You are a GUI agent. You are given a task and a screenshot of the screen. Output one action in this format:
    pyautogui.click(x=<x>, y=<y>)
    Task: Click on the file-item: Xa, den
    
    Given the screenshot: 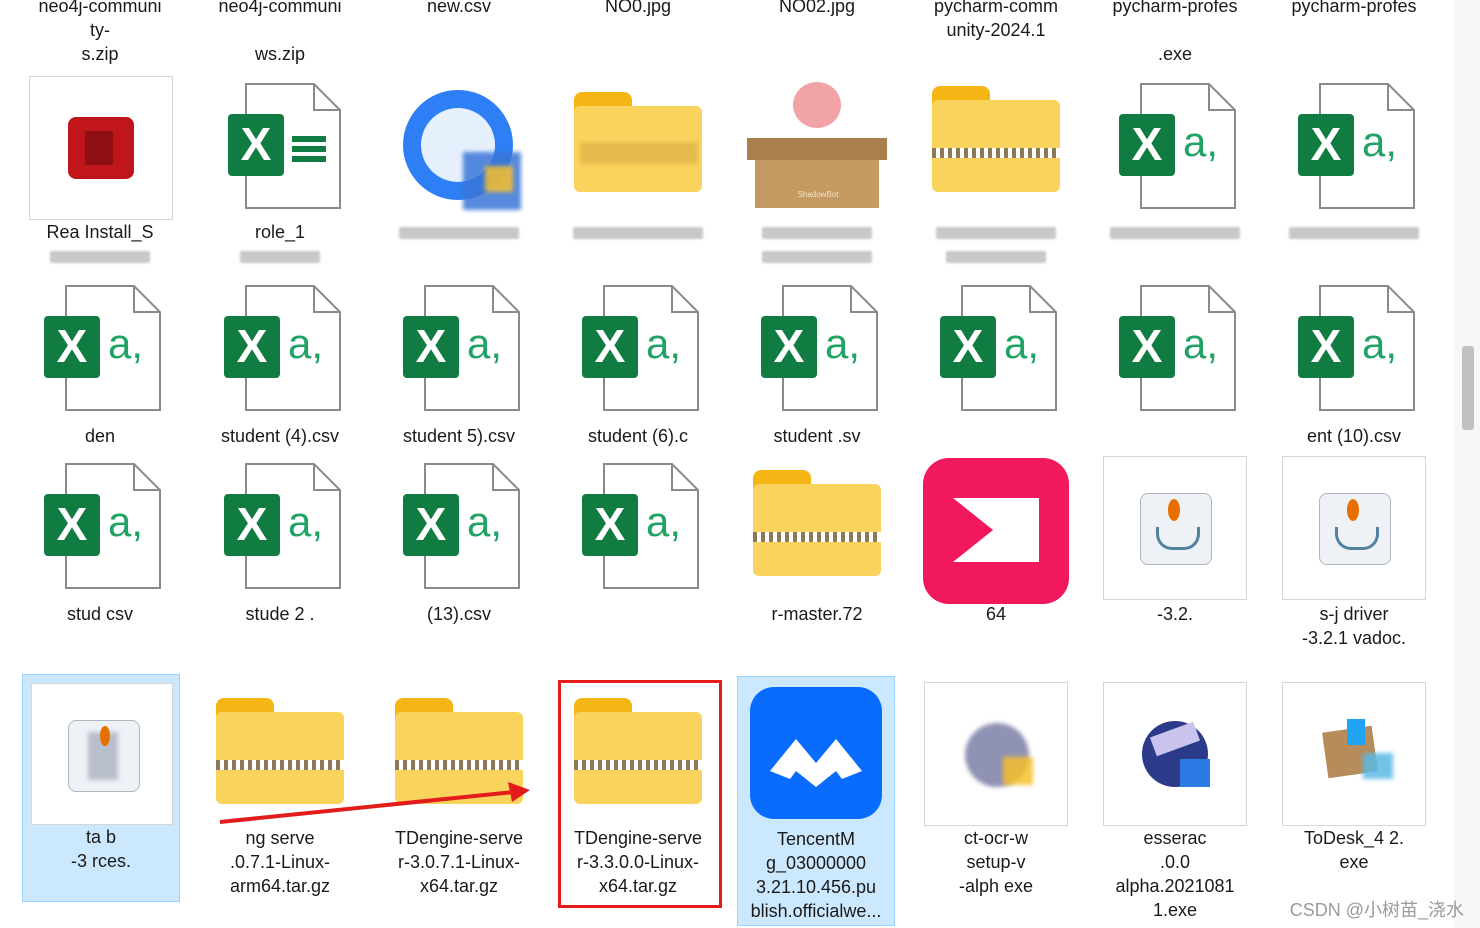 What is the action you would take?
    pyautogui.click(x=100, y=369)
    